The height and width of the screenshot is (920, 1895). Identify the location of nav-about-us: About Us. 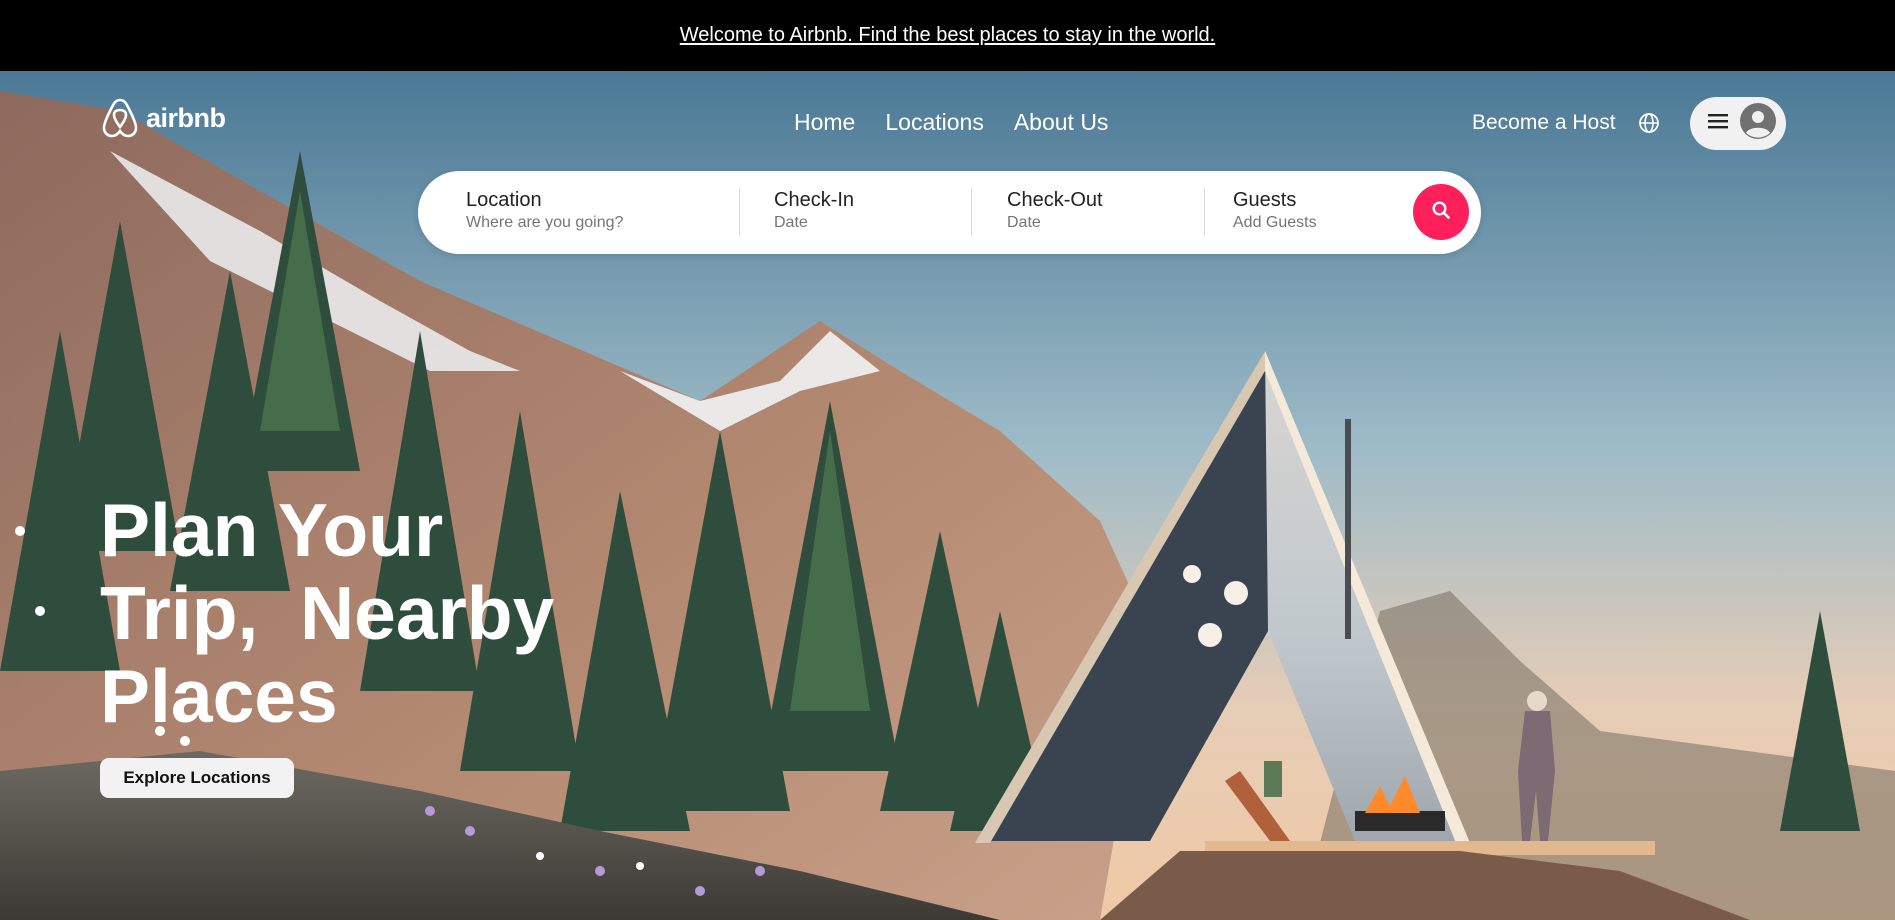
(1061, 122).